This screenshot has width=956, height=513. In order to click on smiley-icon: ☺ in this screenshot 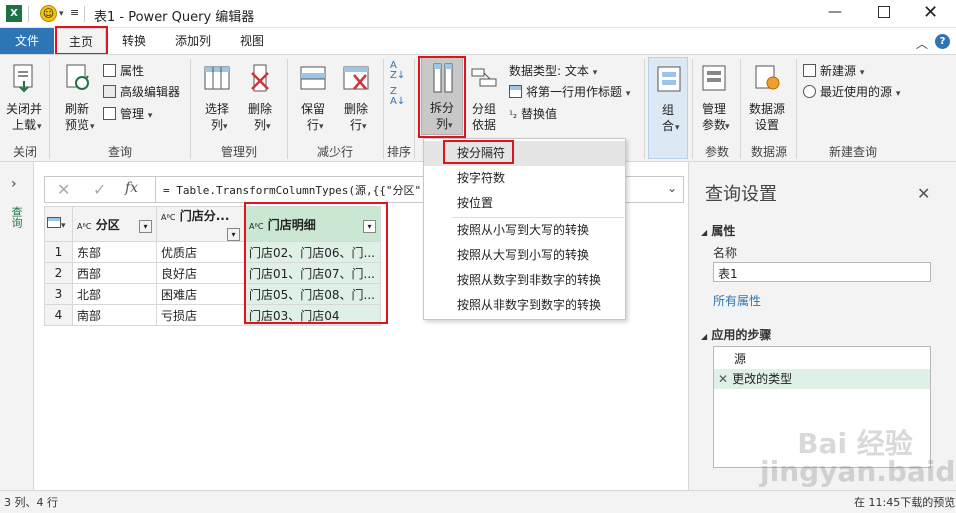, I will do `click(48, 13)`.